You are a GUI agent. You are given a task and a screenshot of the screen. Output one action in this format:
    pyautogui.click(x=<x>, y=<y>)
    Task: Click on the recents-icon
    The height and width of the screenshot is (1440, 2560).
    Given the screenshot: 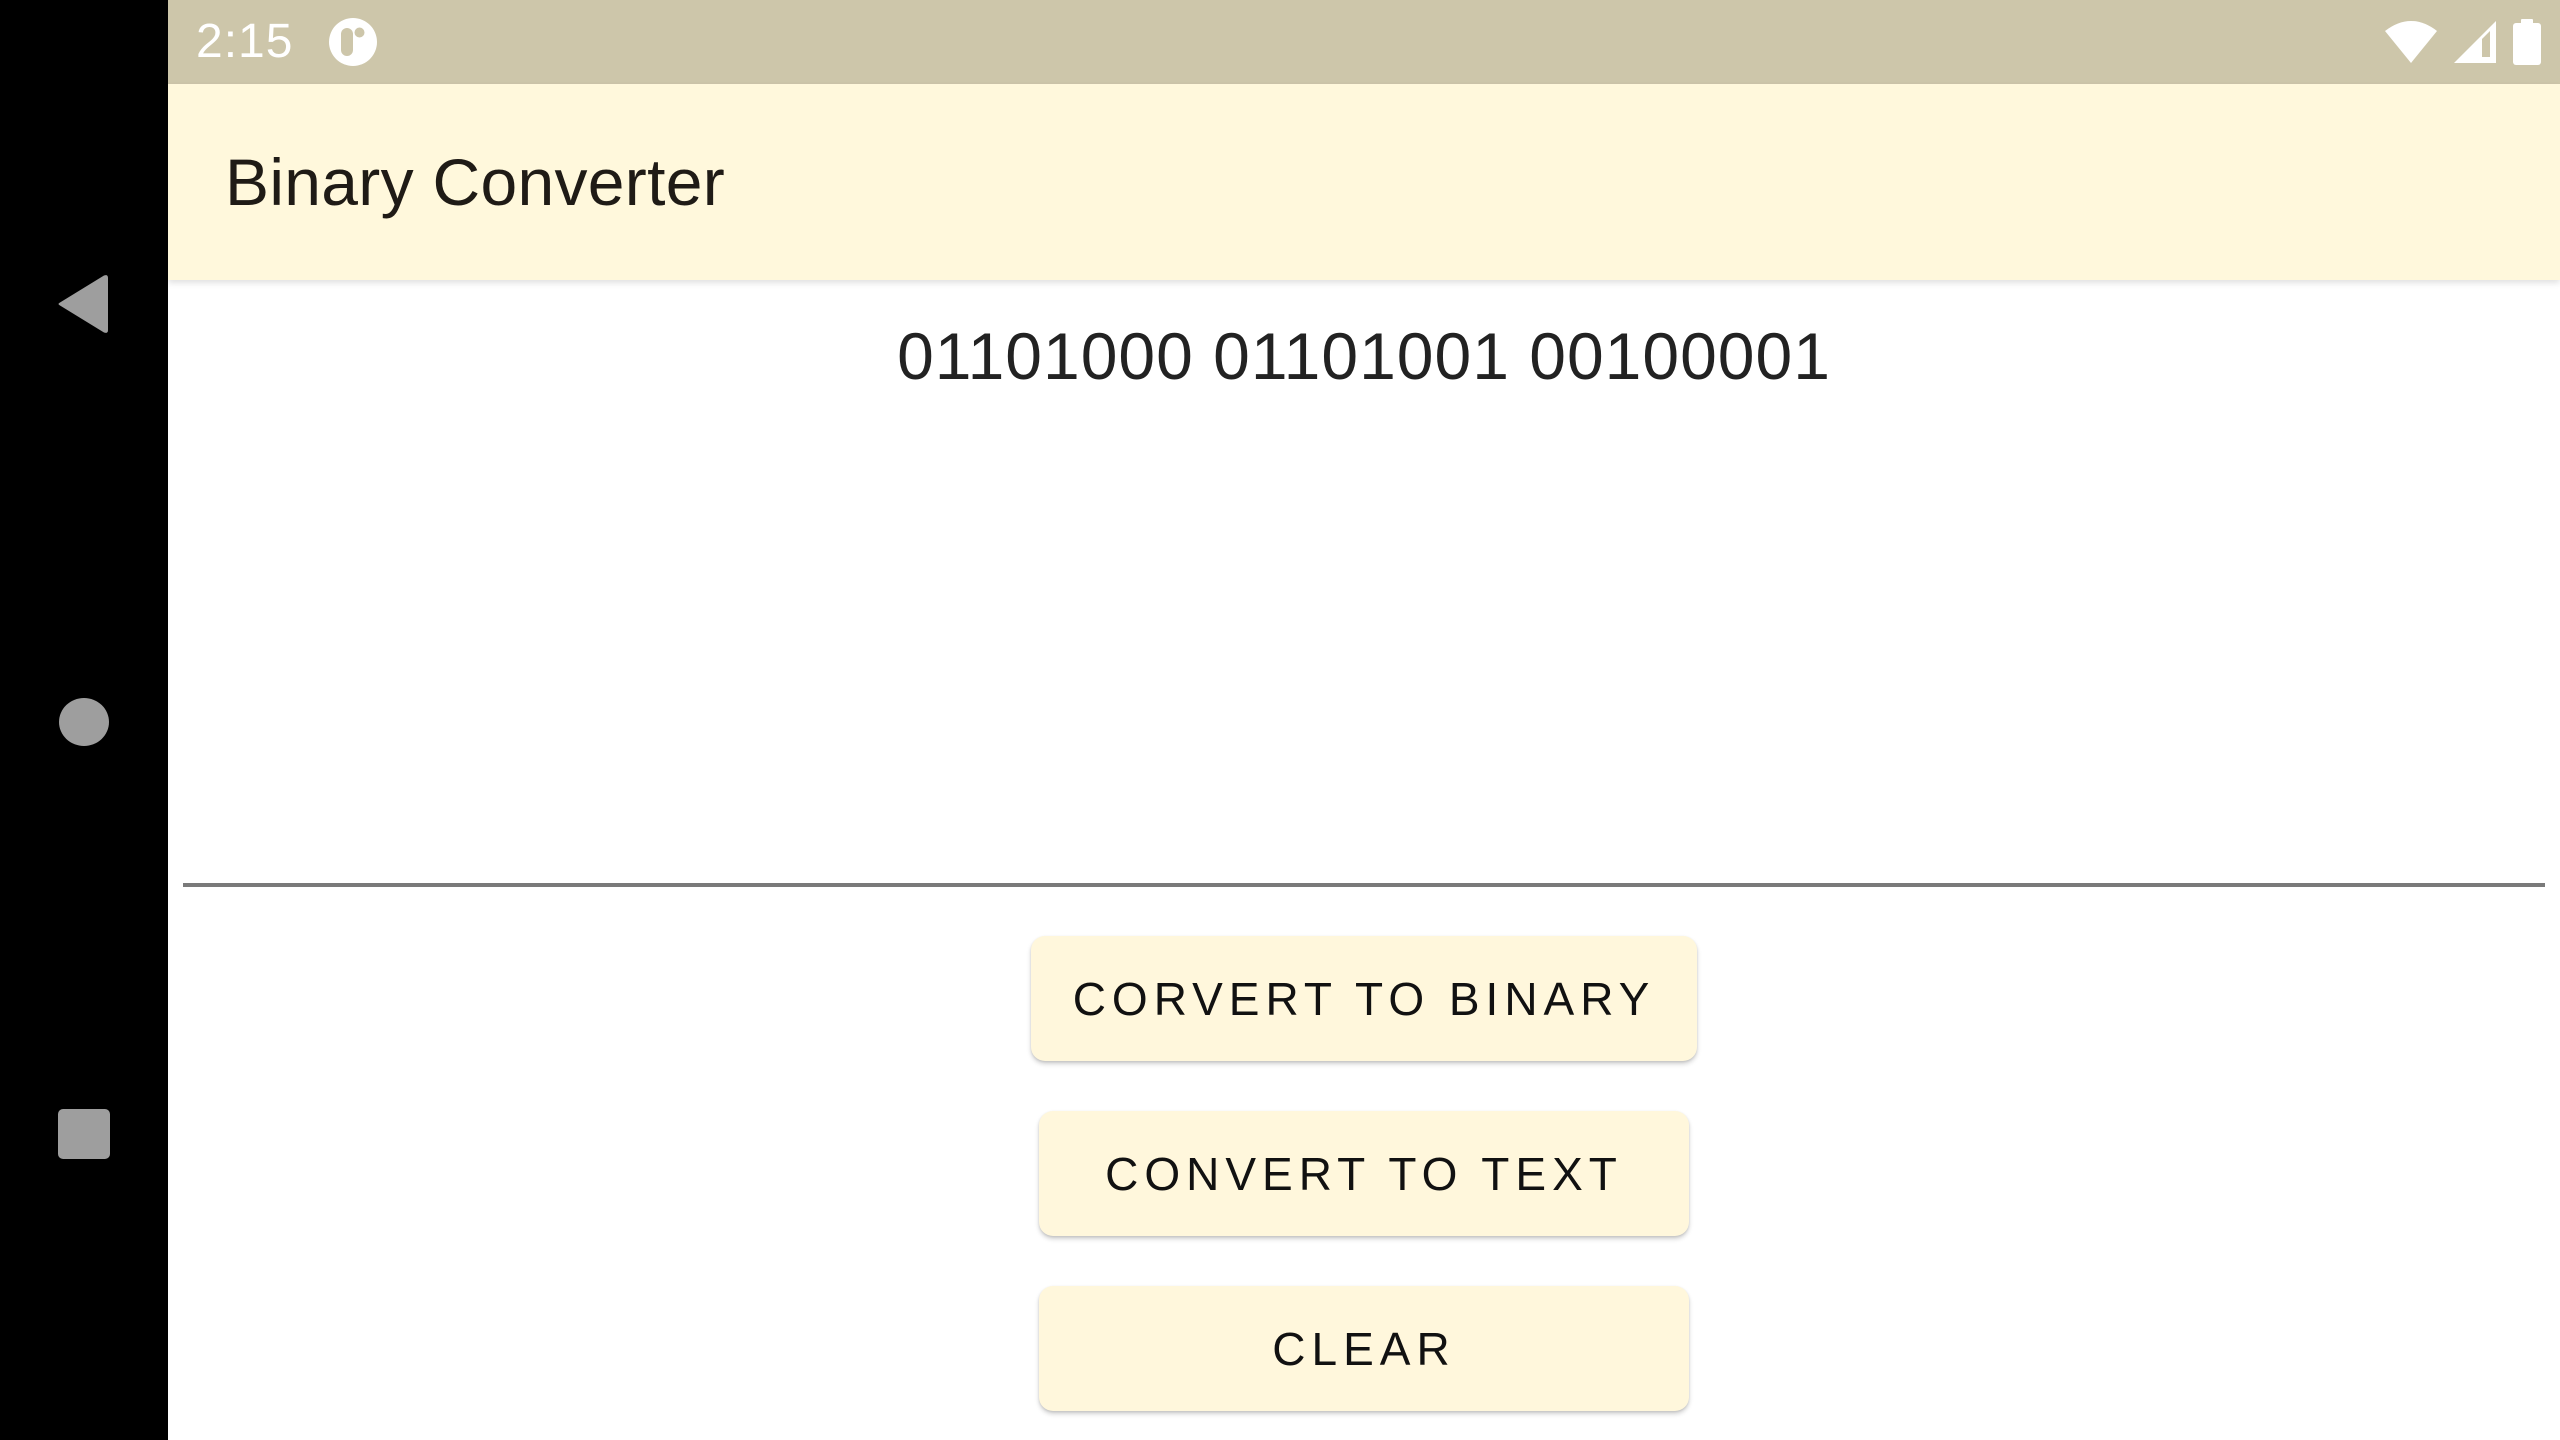 What is the action you would take?
    pyautogui.click(x=84, y=1134)
    